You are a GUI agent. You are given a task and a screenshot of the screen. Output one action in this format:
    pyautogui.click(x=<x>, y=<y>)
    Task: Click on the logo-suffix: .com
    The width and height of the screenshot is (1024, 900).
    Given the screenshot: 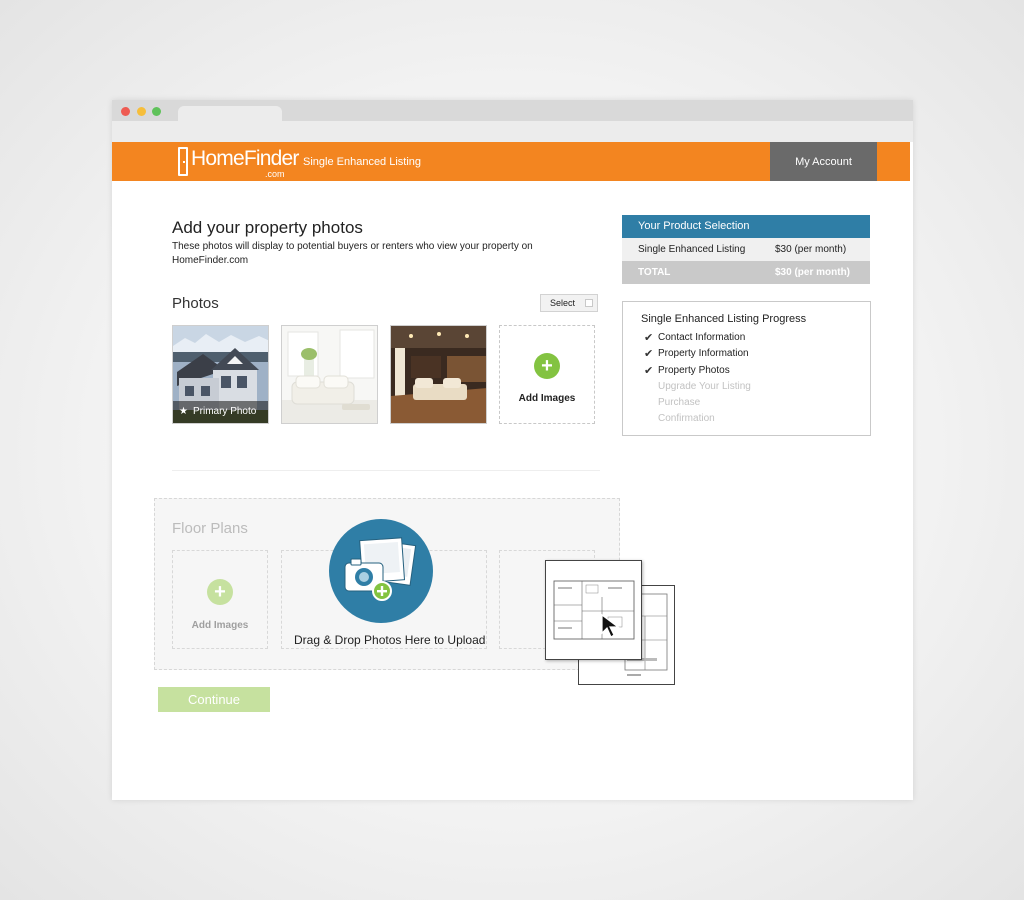 What is the action you would take?
    pyautogui.click(x=275, y=174)
    